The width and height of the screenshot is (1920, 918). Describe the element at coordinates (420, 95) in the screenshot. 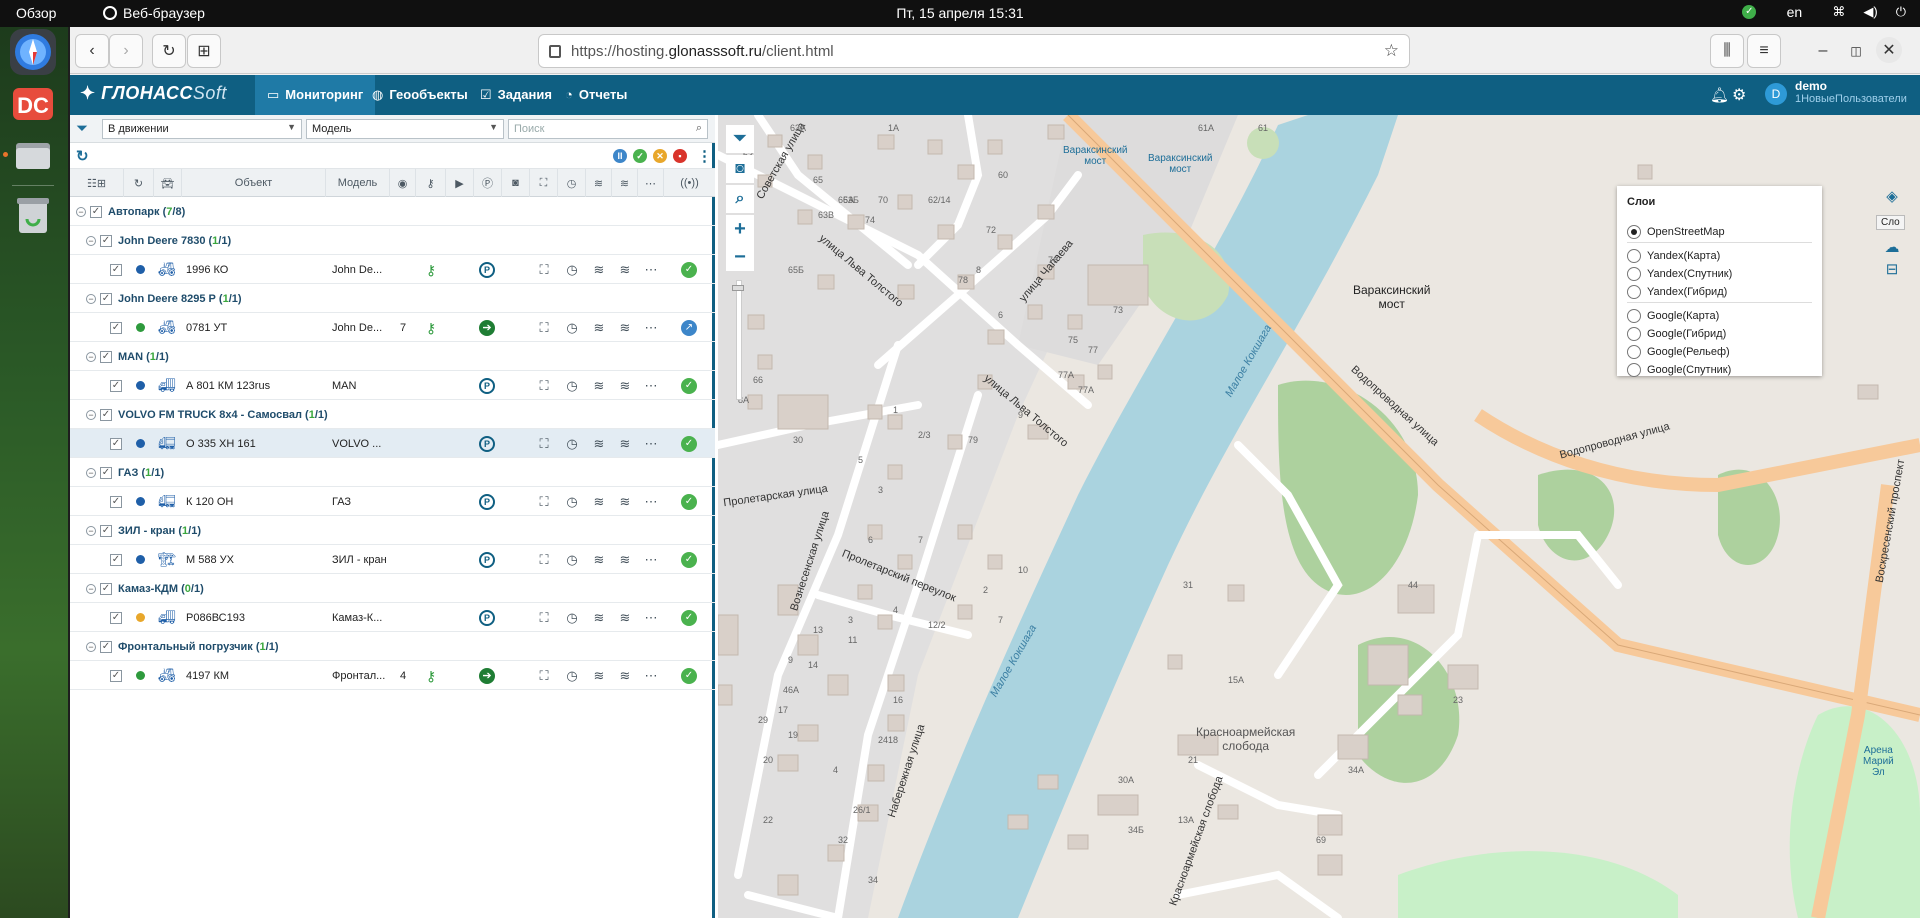

I see `tab-geoobjects: ◍ Геообъекты` at that location.